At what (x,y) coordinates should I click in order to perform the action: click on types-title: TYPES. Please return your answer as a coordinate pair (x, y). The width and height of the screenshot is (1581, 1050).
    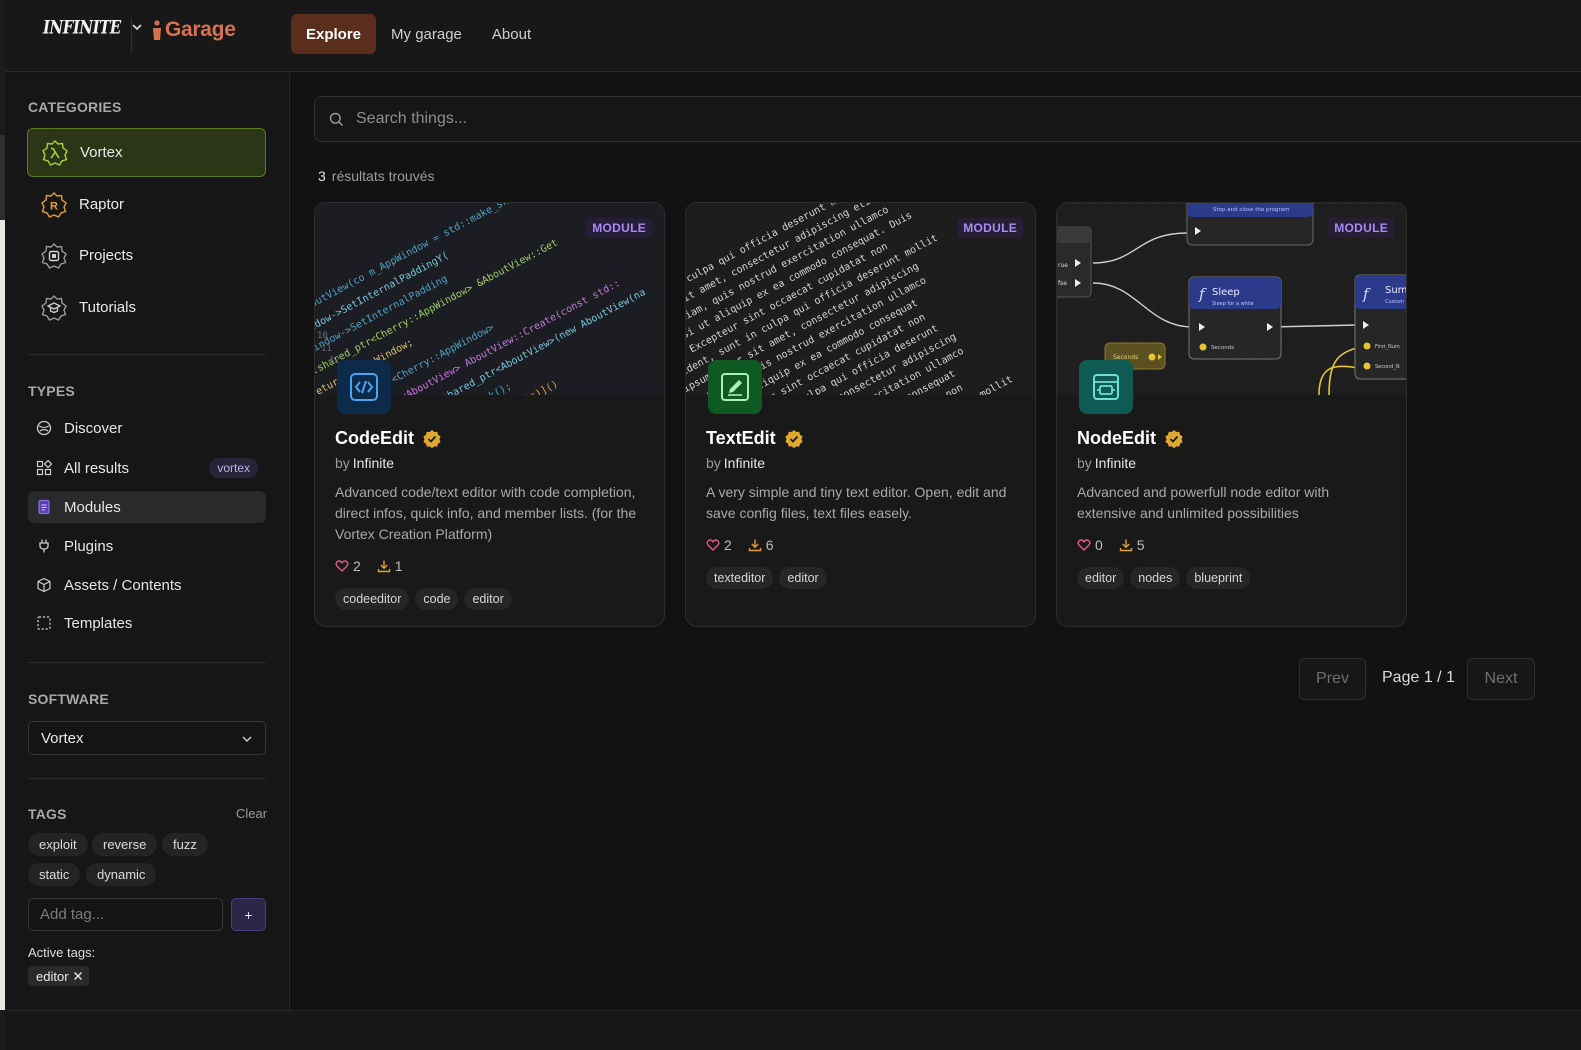
    Looking at the image, I should click on (51, 391).